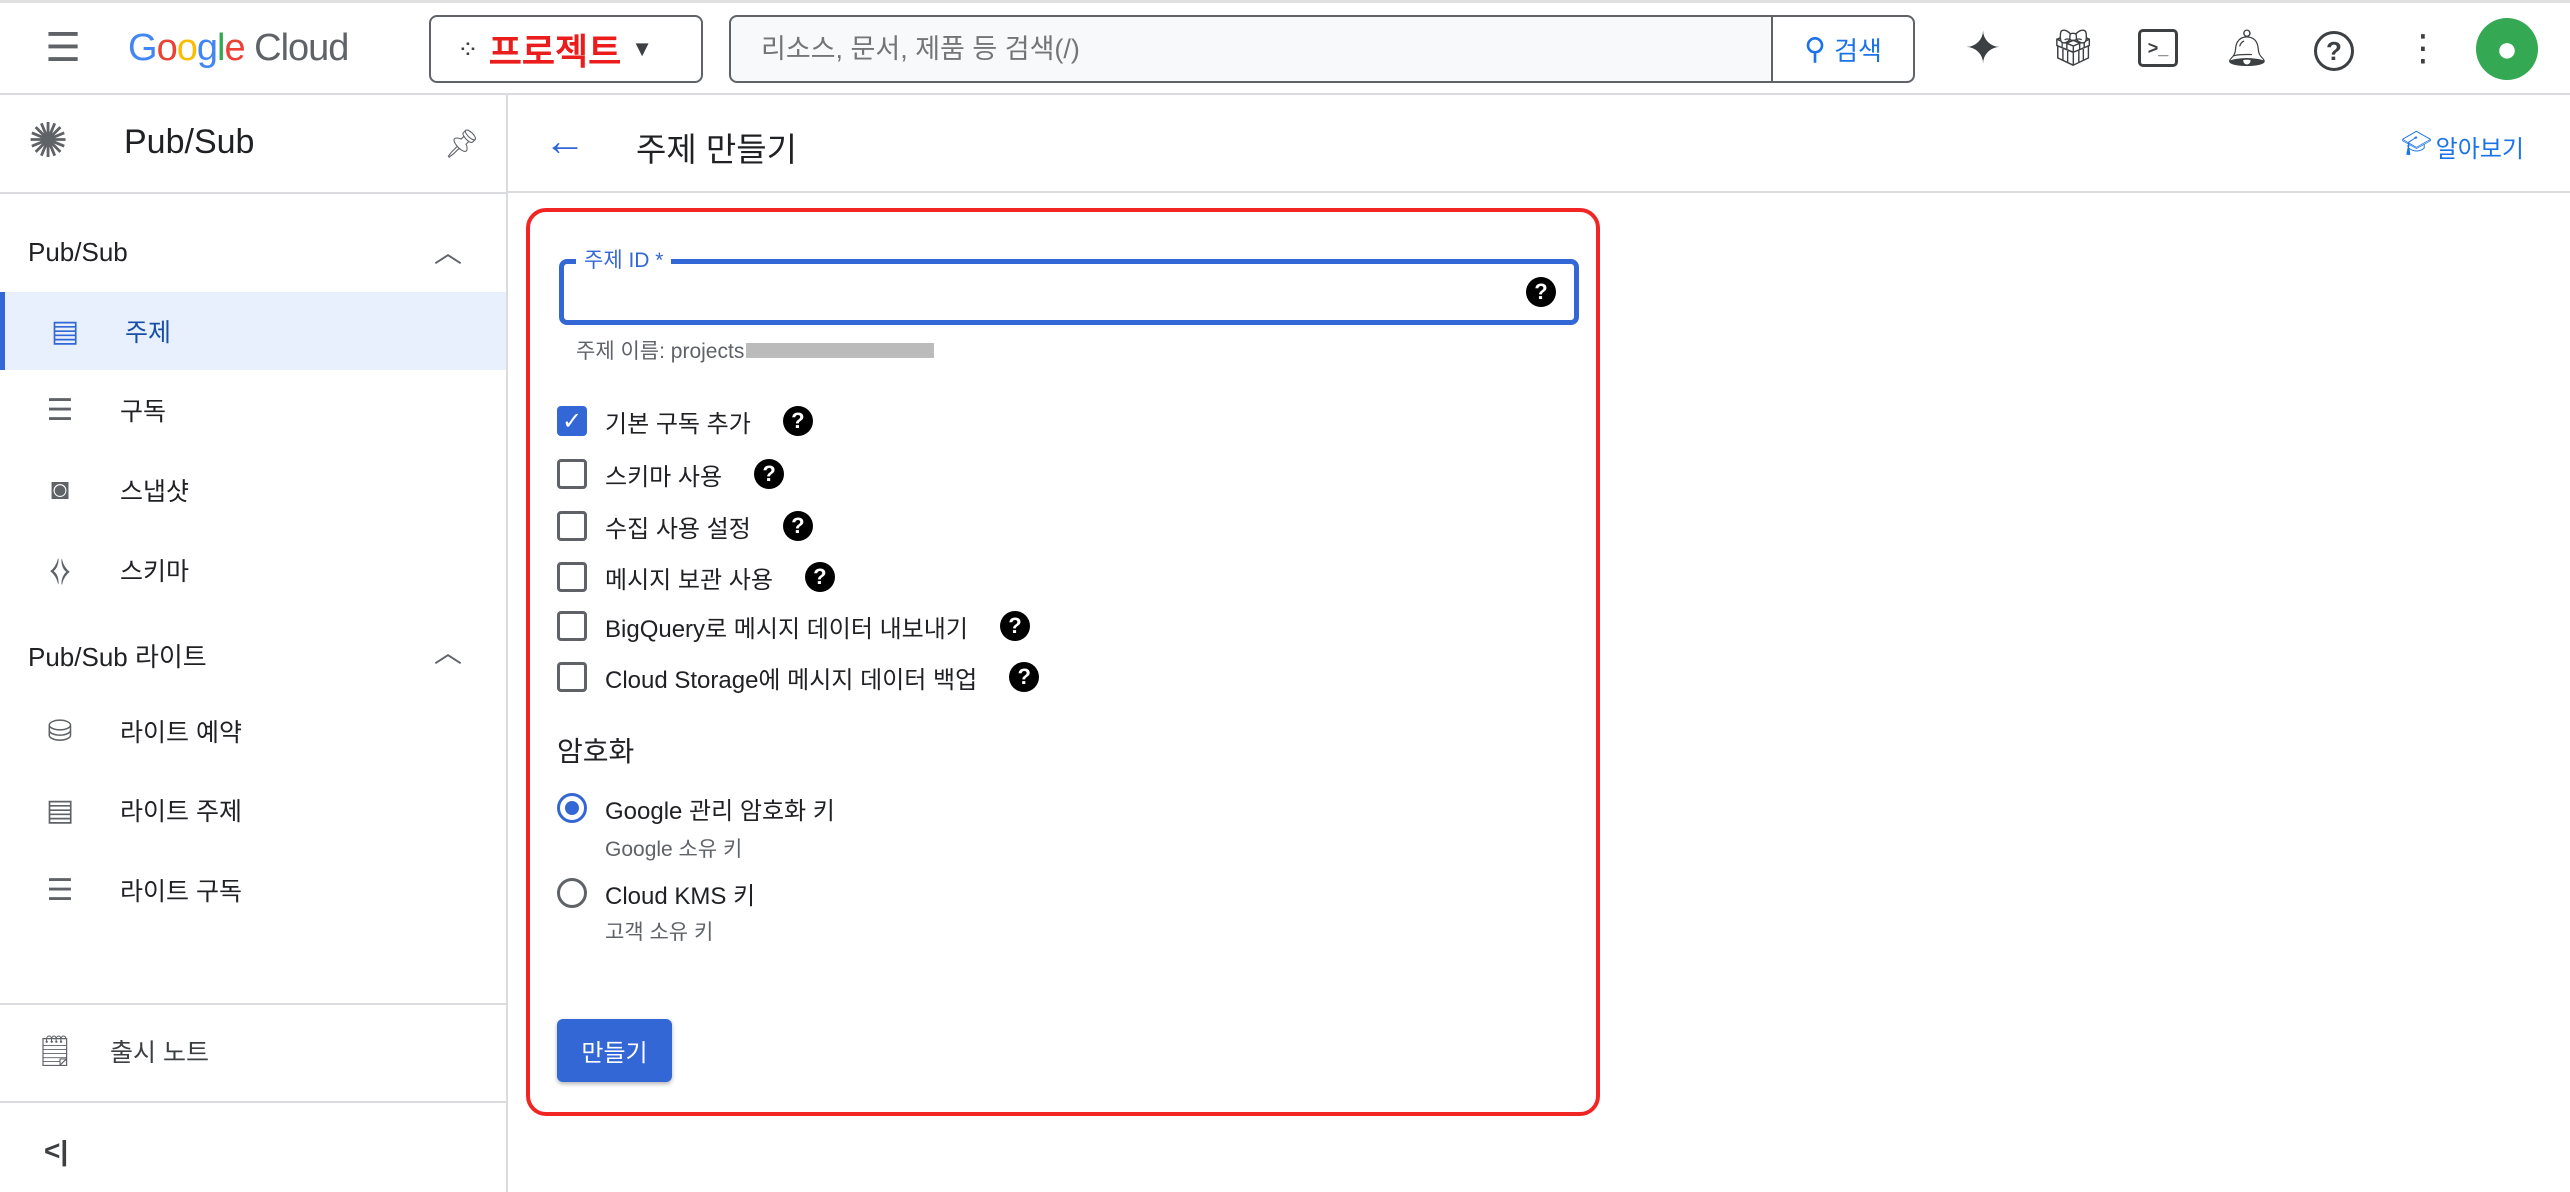  I want to click on radio-label: Google 관리 암호화 키, so click(720, 811).